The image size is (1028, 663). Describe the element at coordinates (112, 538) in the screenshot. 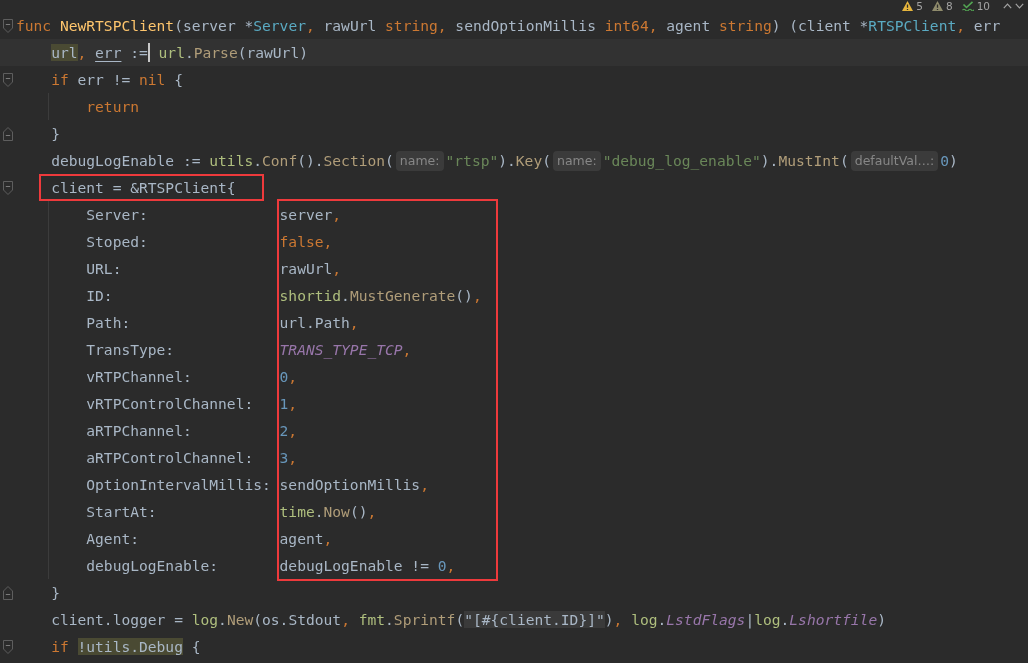

I see `field-key: Agent:` at that location.